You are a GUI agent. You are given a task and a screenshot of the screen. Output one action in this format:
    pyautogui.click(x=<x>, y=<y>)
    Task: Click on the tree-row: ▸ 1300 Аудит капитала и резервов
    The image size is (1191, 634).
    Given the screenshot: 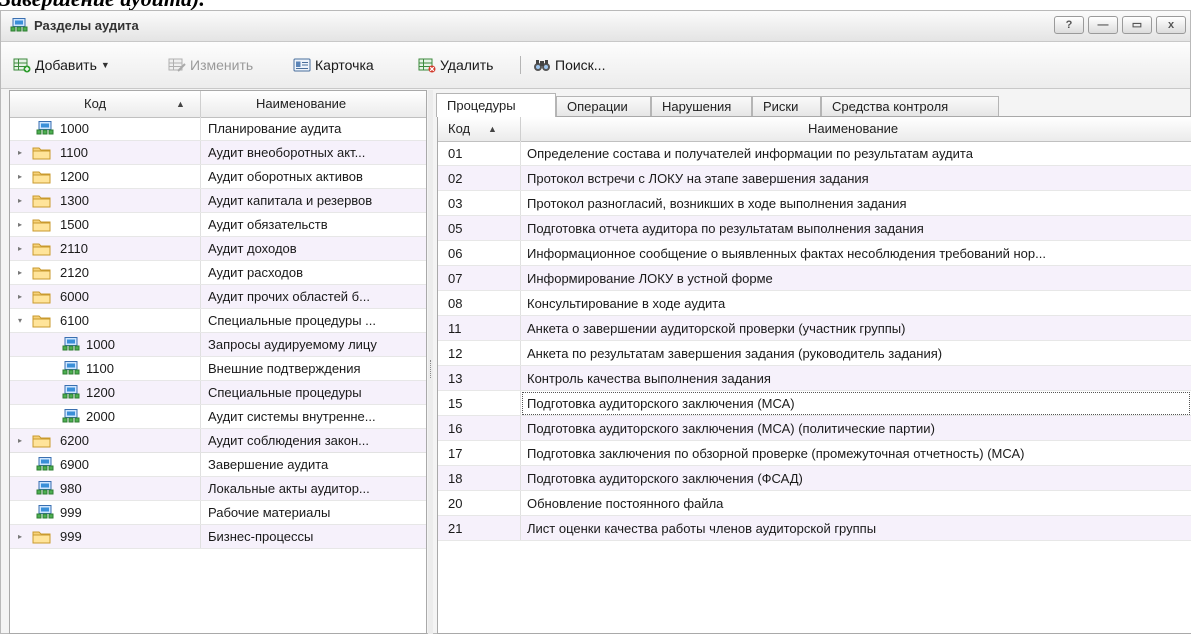 What is the action you would take?
    pyautogui.click(x=218, y=201)
    